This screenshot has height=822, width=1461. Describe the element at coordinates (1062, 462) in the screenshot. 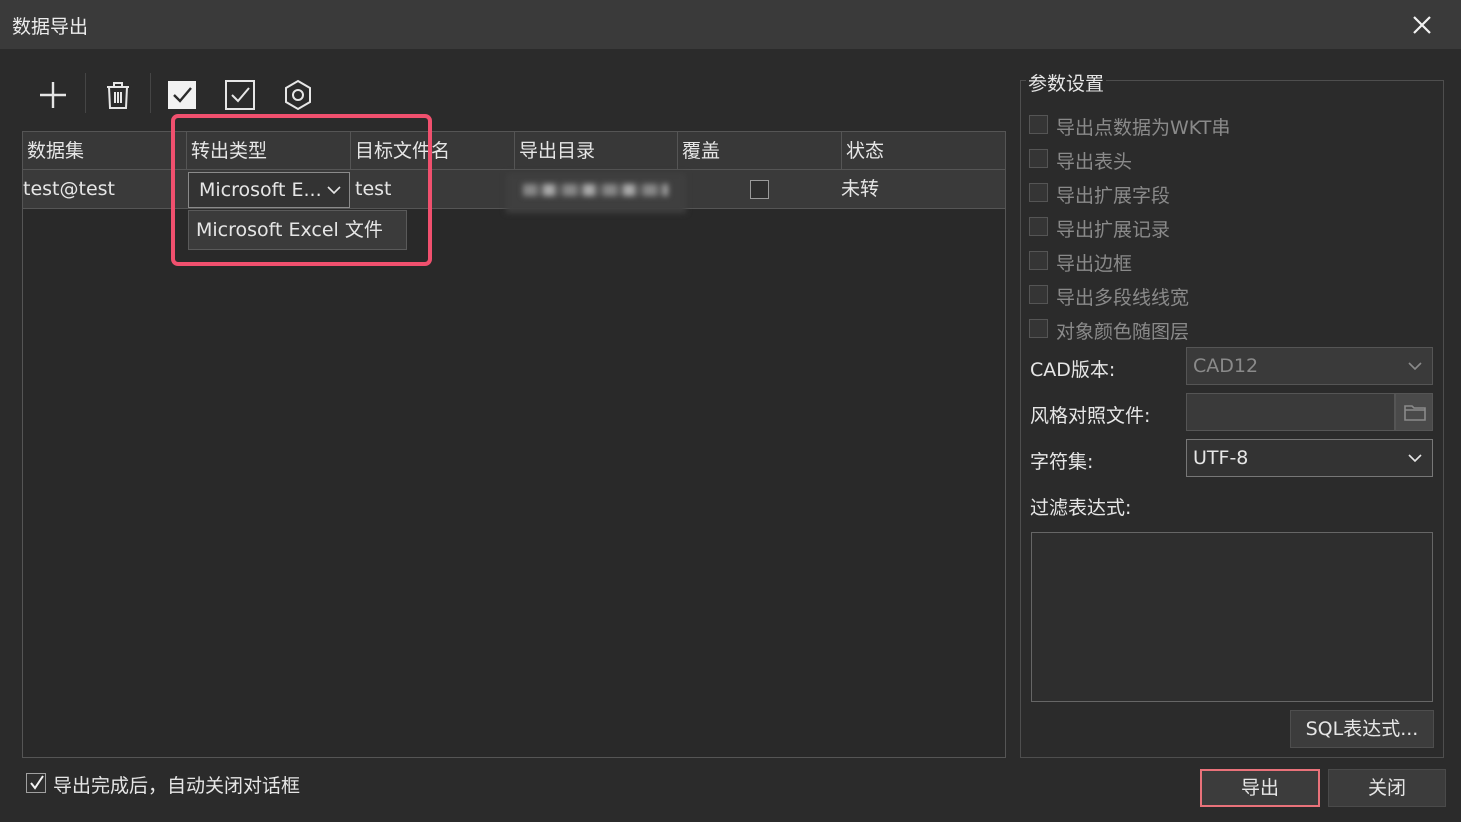

I see `charset-label: 字符集:` at that location.